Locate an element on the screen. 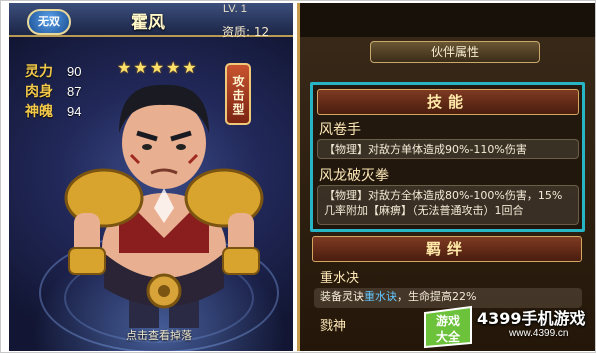  watermark-logo: 游戏 大全 is located at coordinates (448, 327).